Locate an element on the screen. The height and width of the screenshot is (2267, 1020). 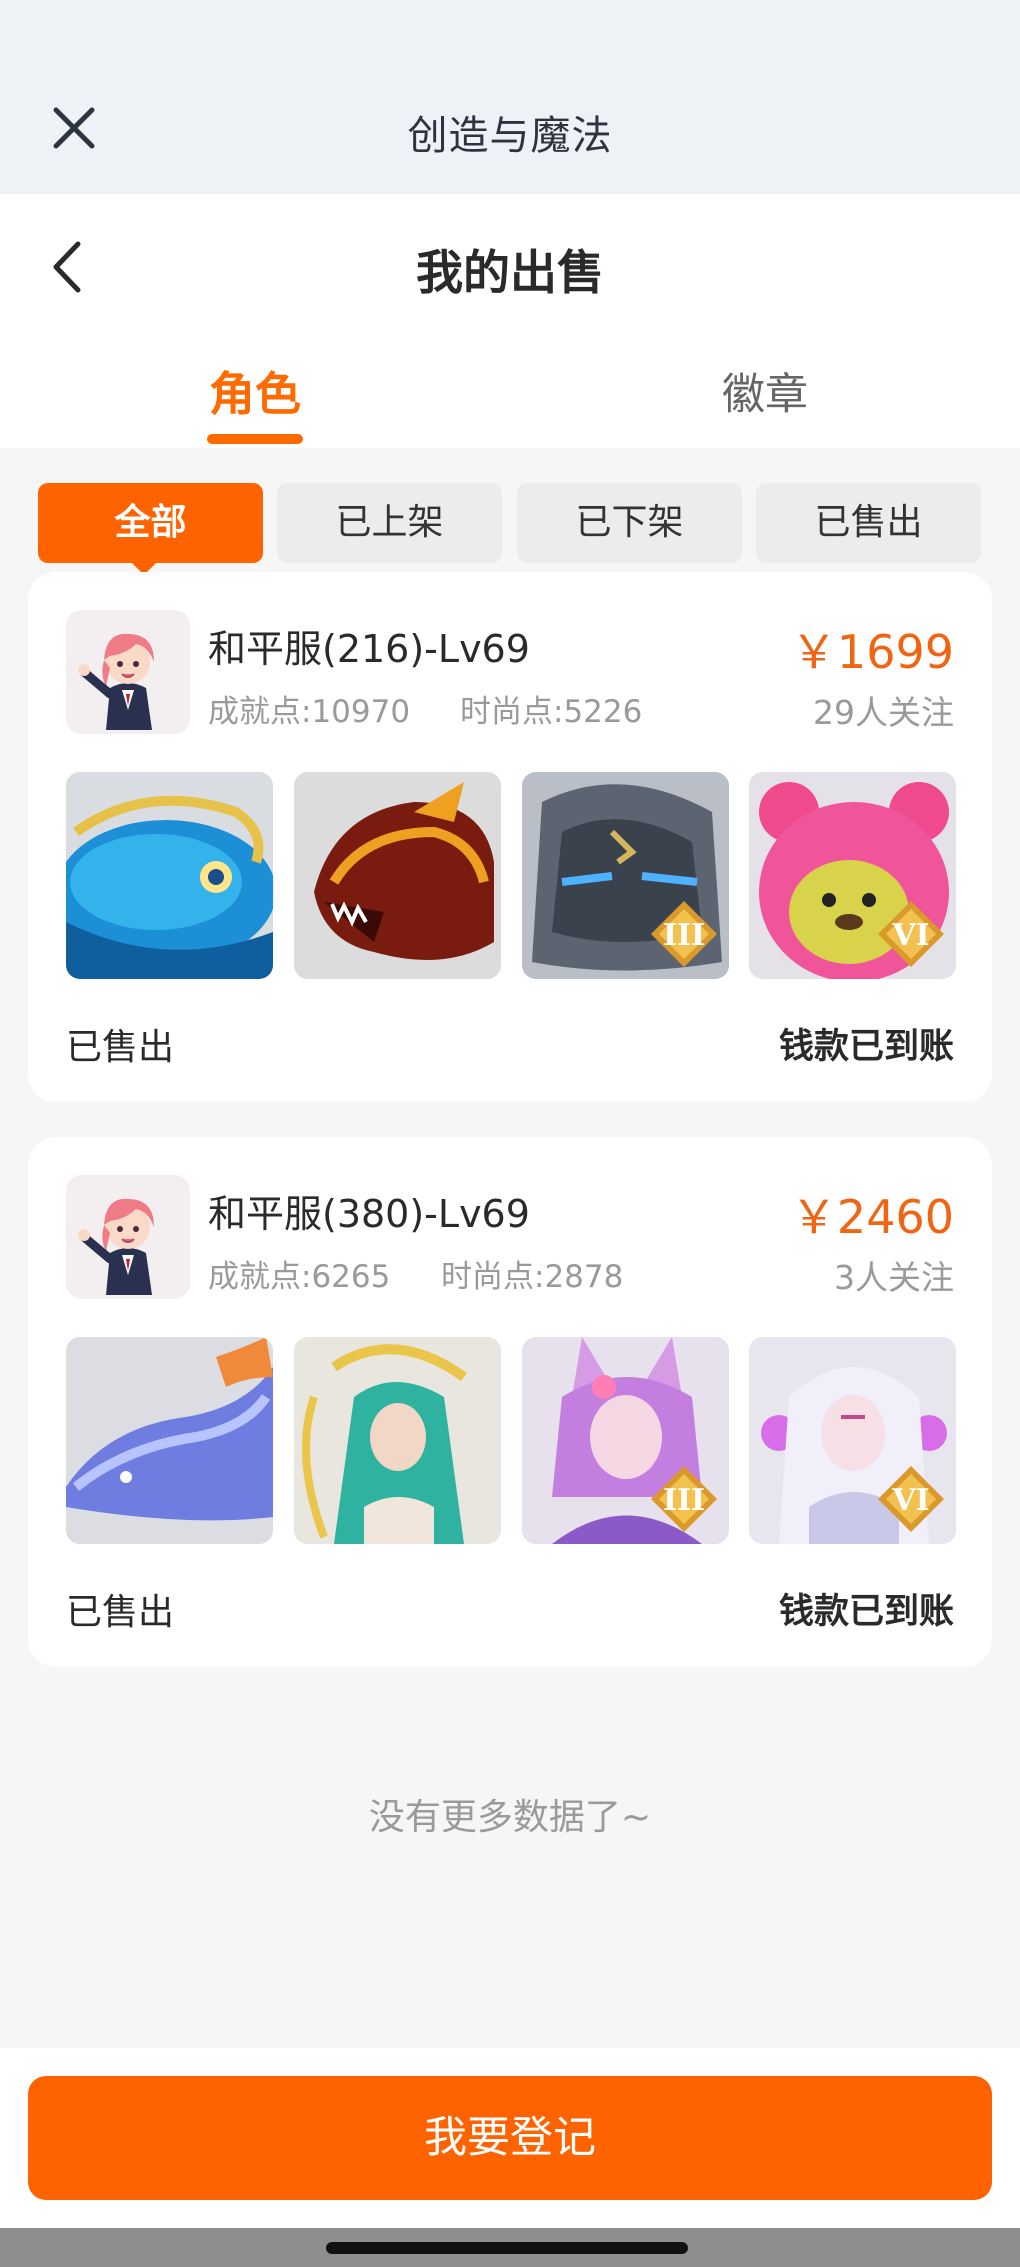
fashion-points: 时尚点:2878 is located at coordinates (532, 1277).